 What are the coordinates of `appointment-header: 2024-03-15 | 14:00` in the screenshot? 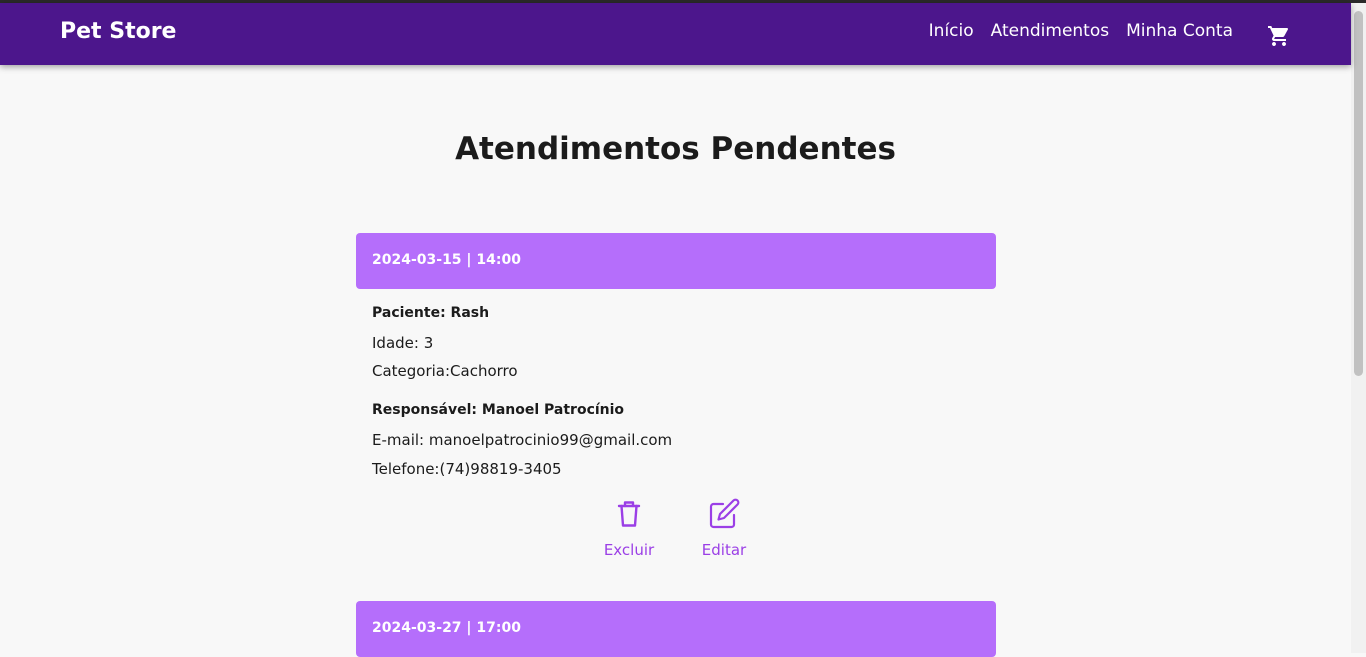 It's located at (676, 261).